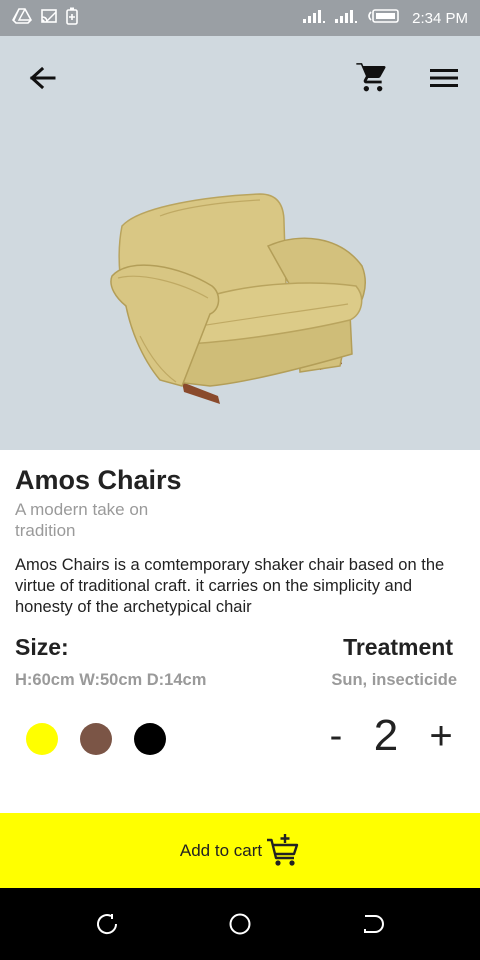 The width and height of the screenshot is (480, 960). I want to click on top-app-bar, so click(240, 78).